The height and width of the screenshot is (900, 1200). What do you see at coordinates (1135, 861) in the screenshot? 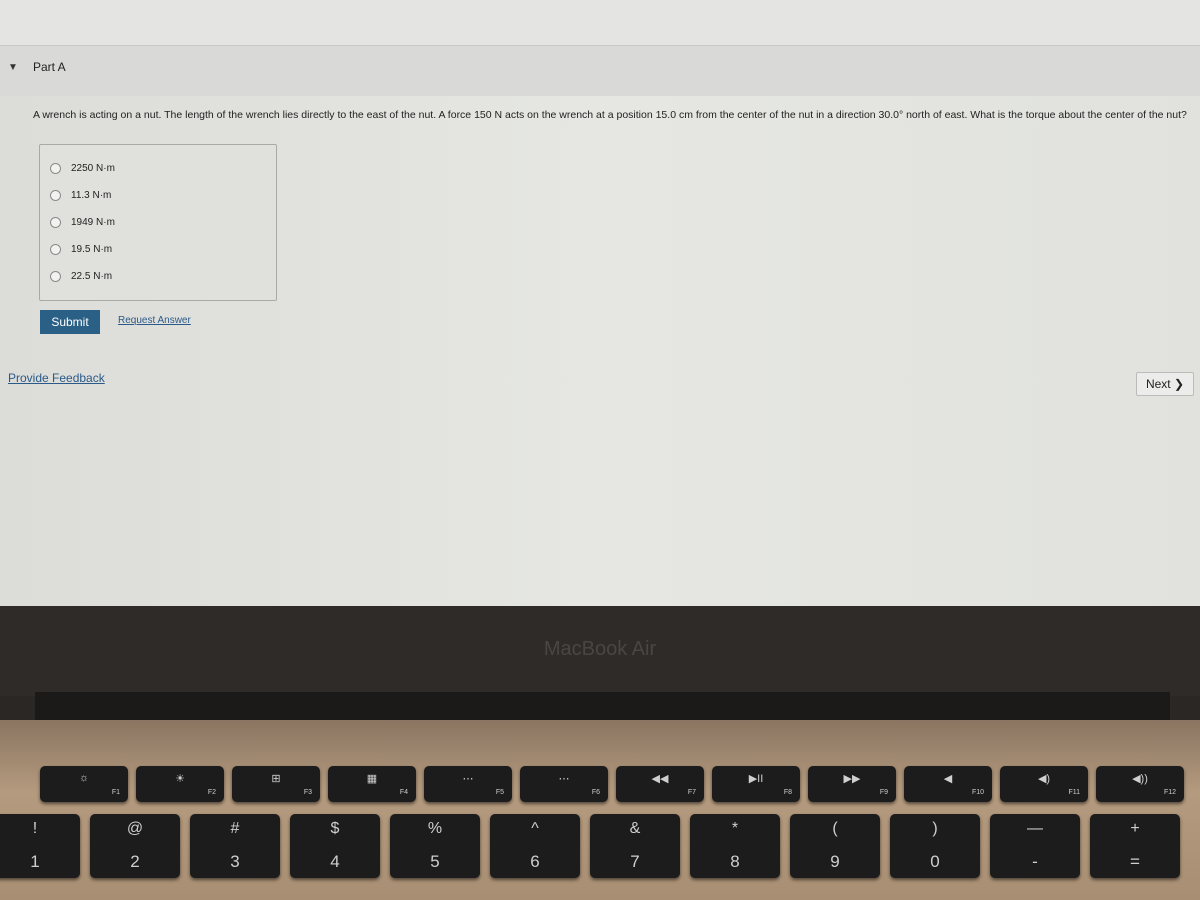
I see `key-label: =` at bounding box center [1135, 861].